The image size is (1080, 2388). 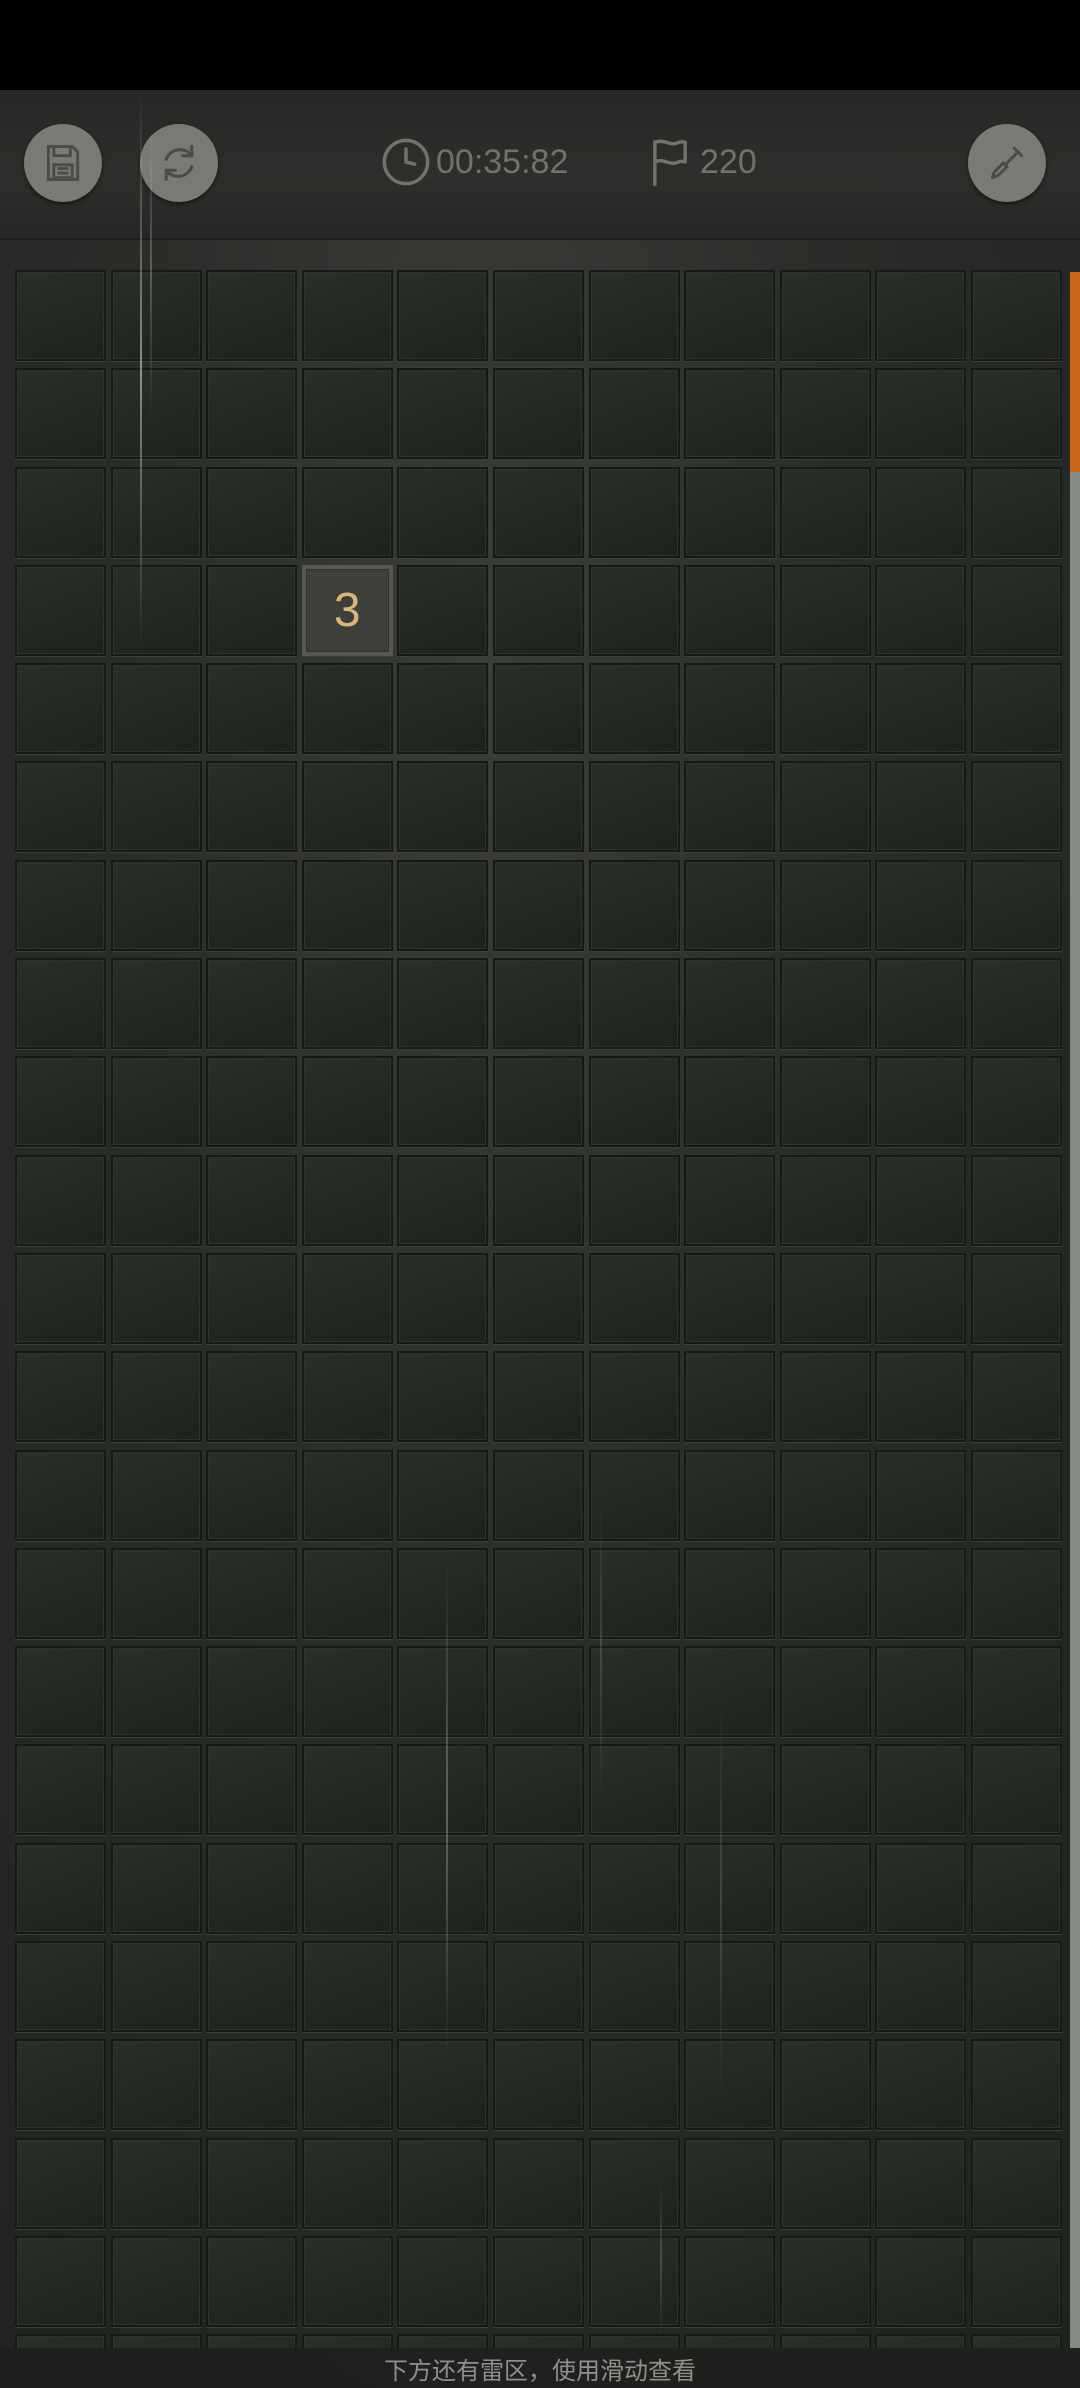 I want to click on dig-tool-button, so click(x=1007, y=163).